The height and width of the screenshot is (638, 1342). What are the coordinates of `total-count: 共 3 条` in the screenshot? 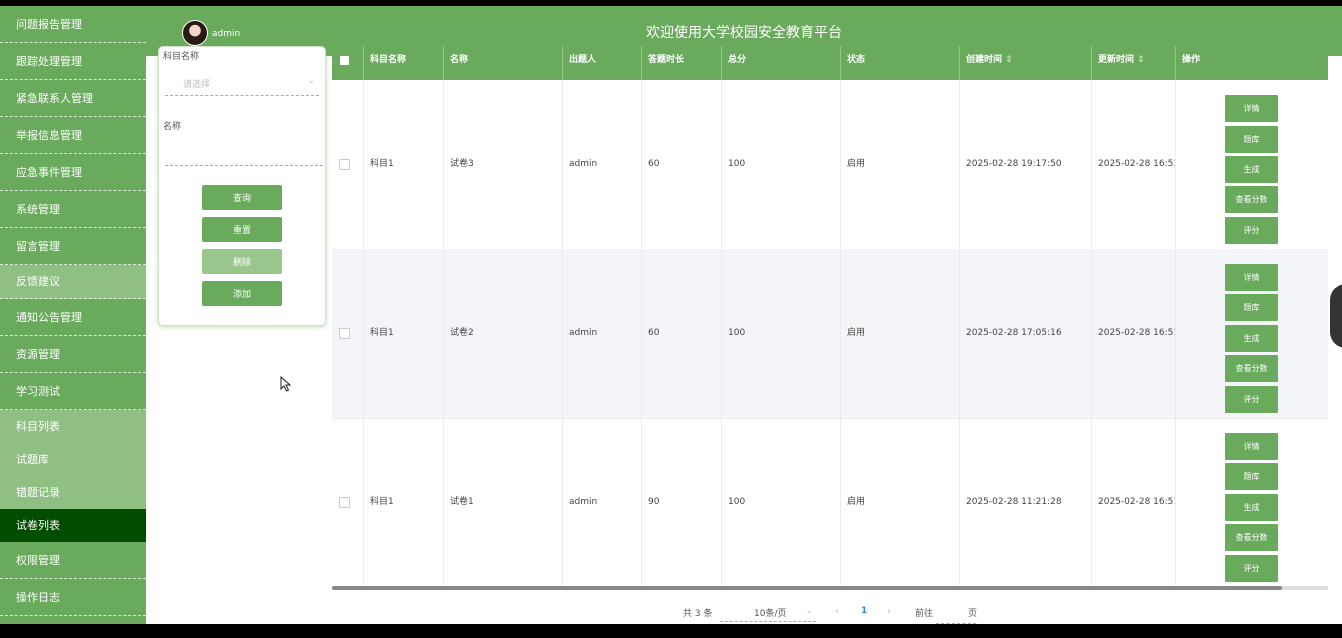 It's located at (698, 614).